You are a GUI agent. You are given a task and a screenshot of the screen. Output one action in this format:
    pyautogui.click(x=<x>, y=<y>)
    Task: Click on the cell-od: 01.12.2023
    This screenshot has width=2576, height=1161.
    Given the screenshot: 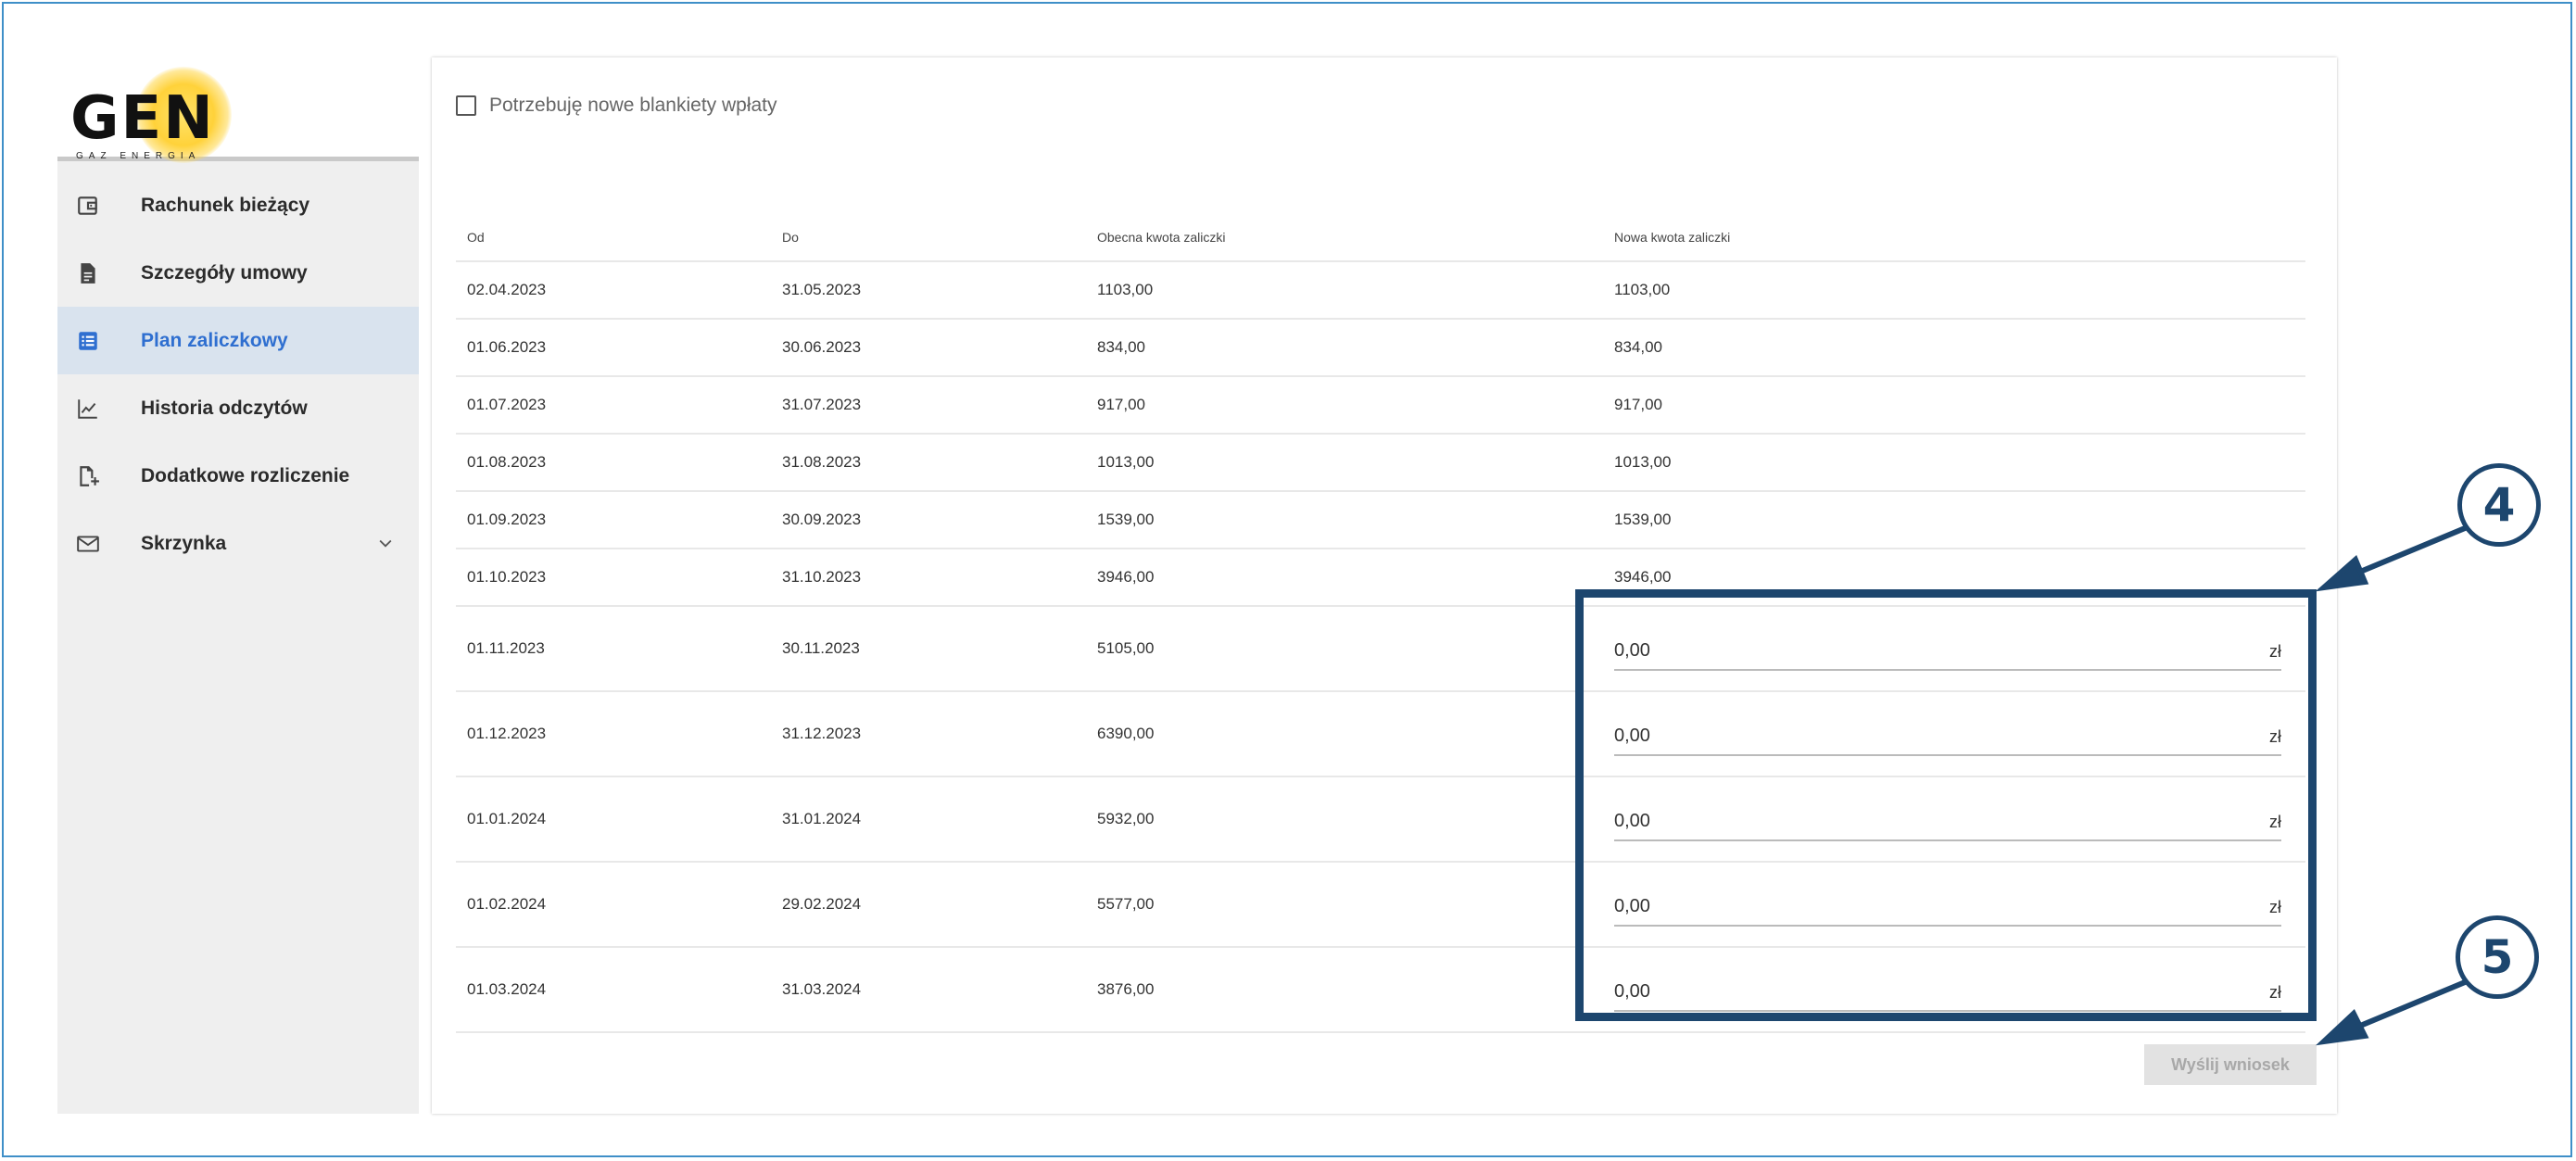 What is the action you would take?
    pyautogui.click(x=613, y=734)
    